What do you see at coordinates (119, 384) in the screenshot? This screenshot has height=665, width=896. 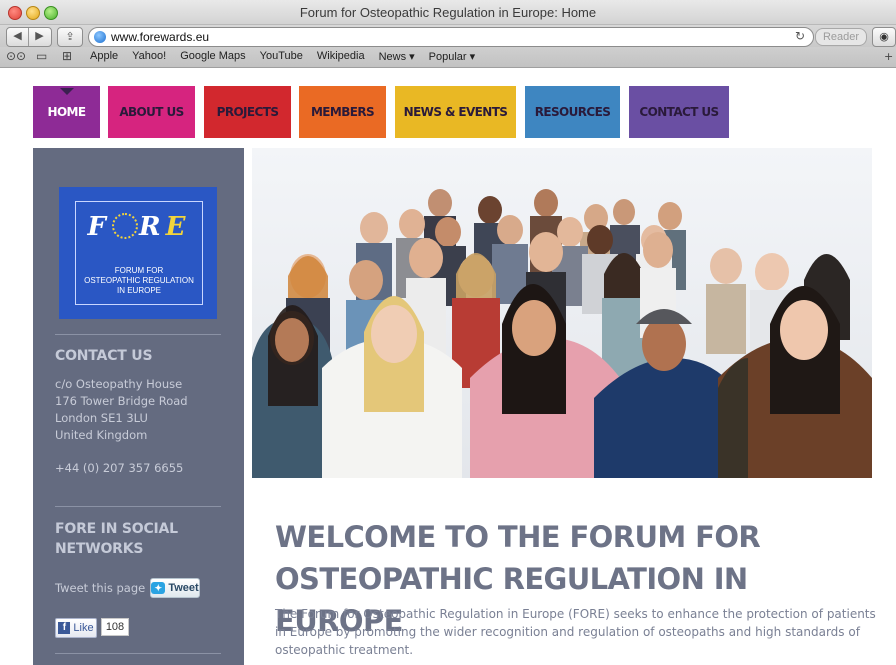 I see `address-line: c/o Osteopathy House` at bounding box center [119, 384].